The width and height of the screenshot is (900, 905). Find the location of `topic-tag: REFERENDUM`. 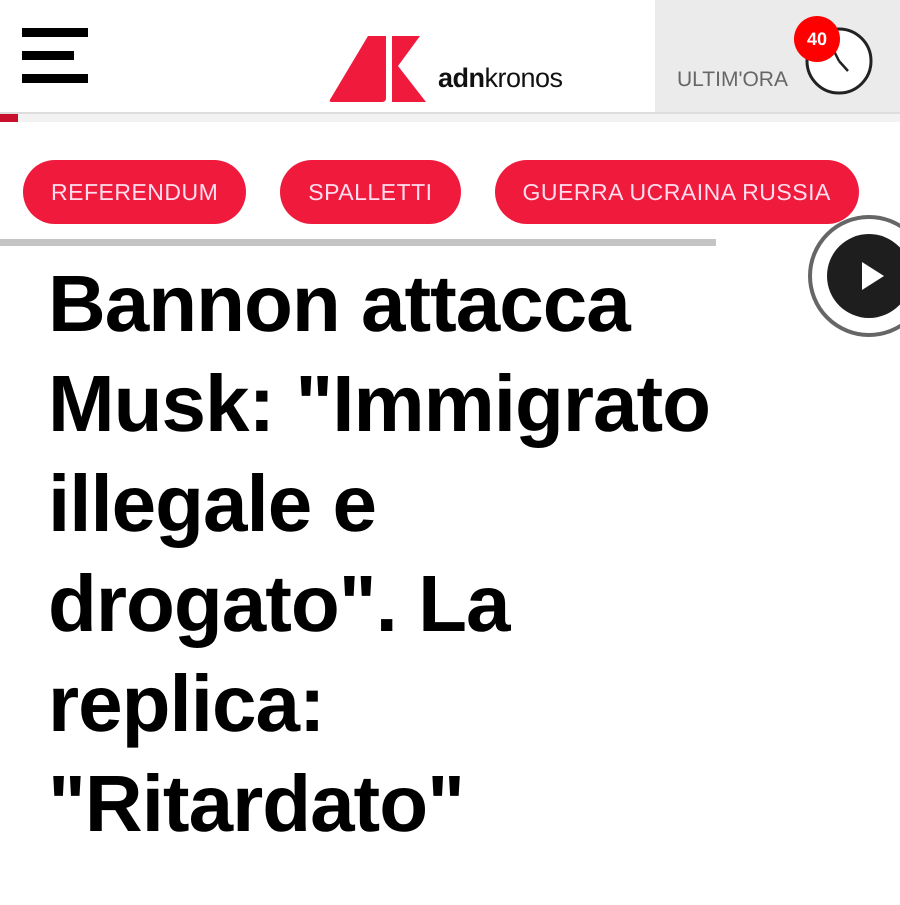

topic-tag: REFERENDUM is located at coordinates (134, 192).